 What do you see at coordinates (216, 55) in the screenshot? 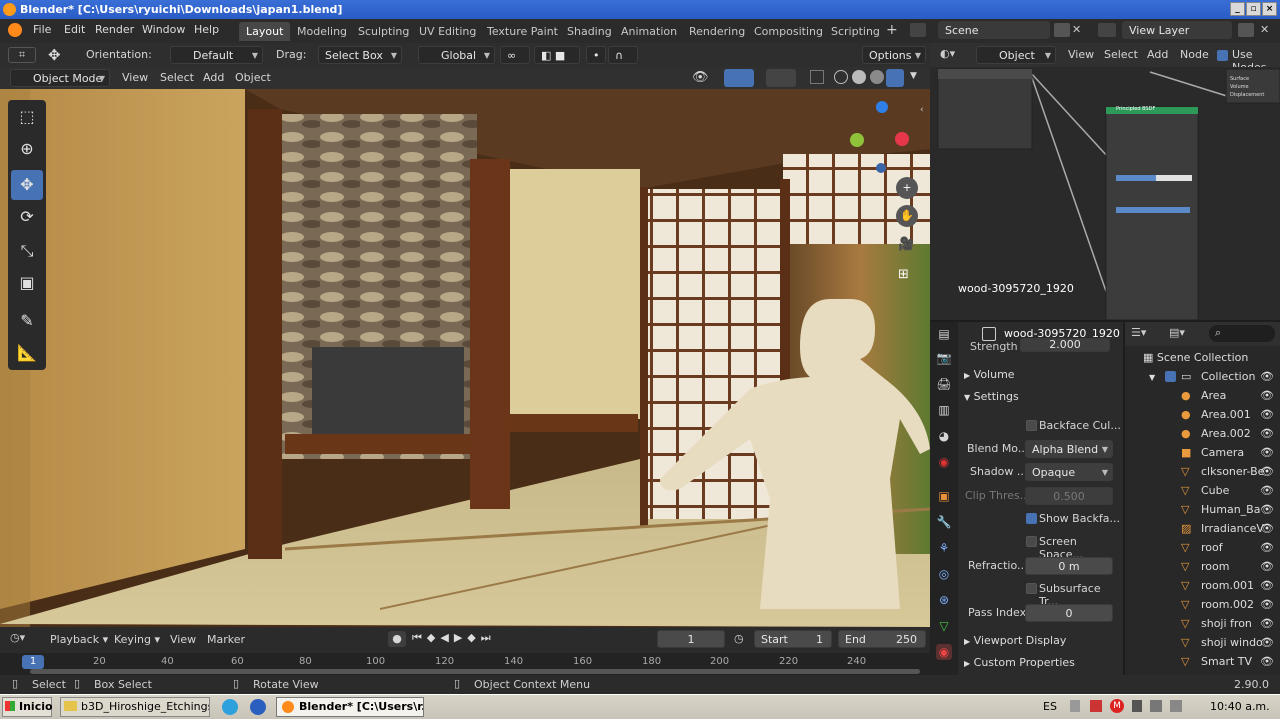
I see `orientation-dropdown: Default ▼` at bounding box center [216, 55].